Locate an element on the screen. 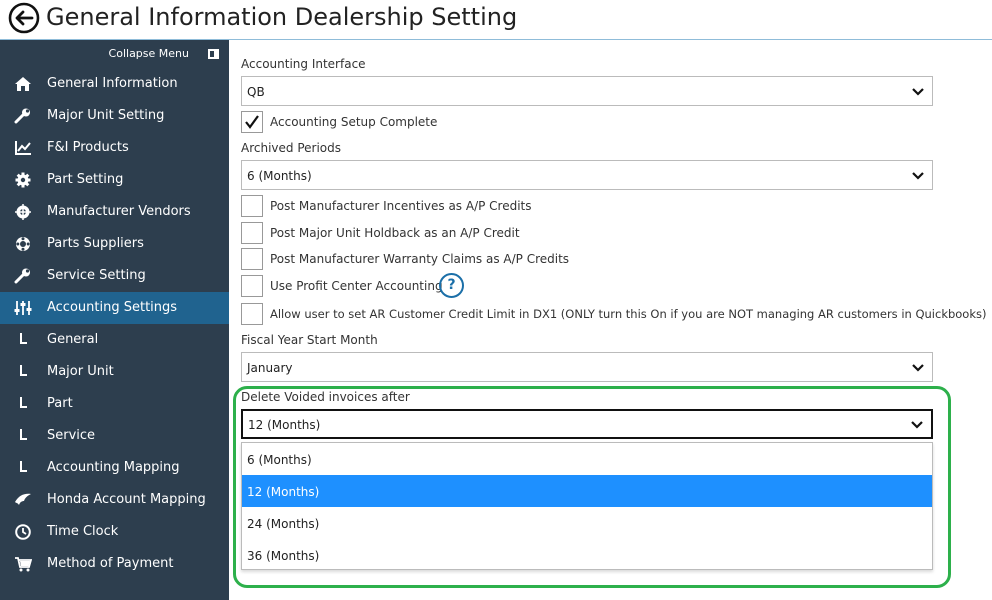  sidebar-subitem-service: Service is located at coordinates (114, 436).